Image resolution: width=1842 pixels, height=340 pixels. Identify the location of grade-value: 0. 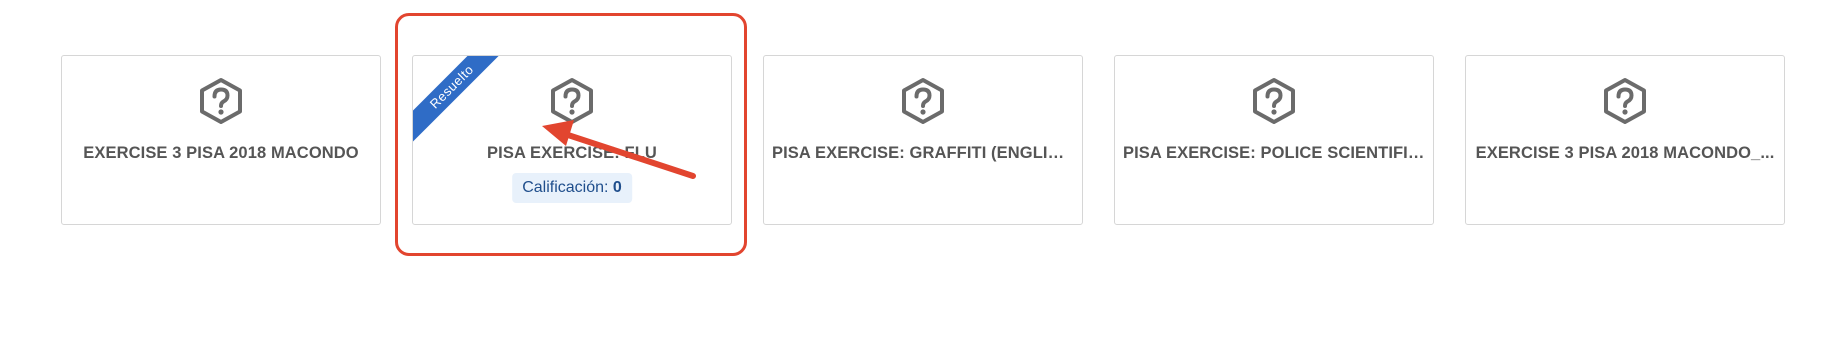
(617, 187).